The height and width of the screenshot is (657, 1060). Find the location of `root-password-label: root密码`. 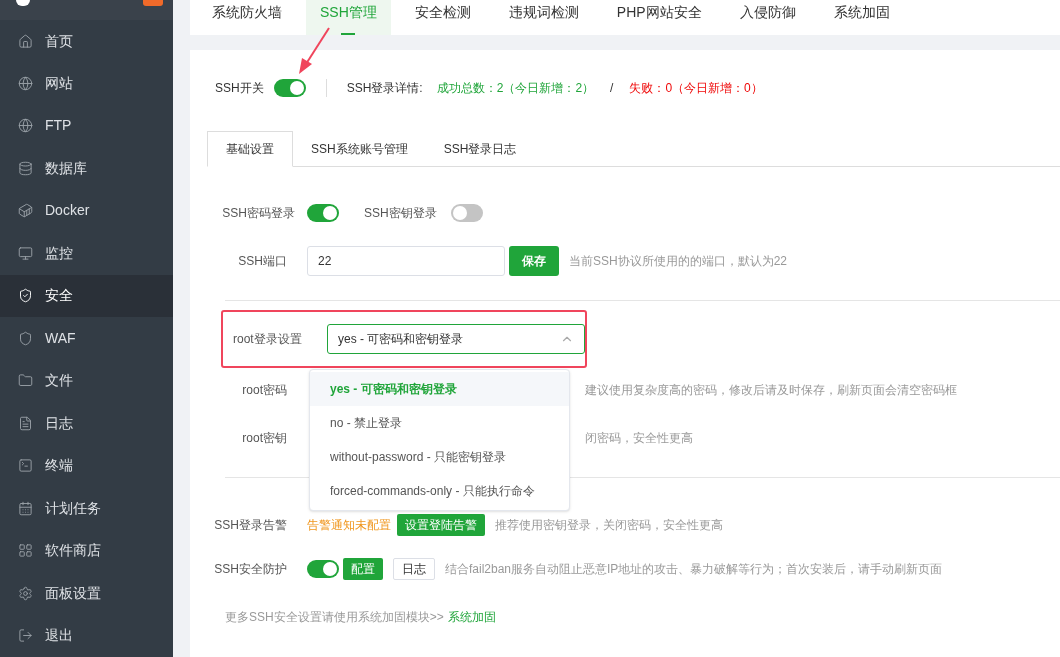

root-password-label: root密码 is located at coordinates (264, 390).